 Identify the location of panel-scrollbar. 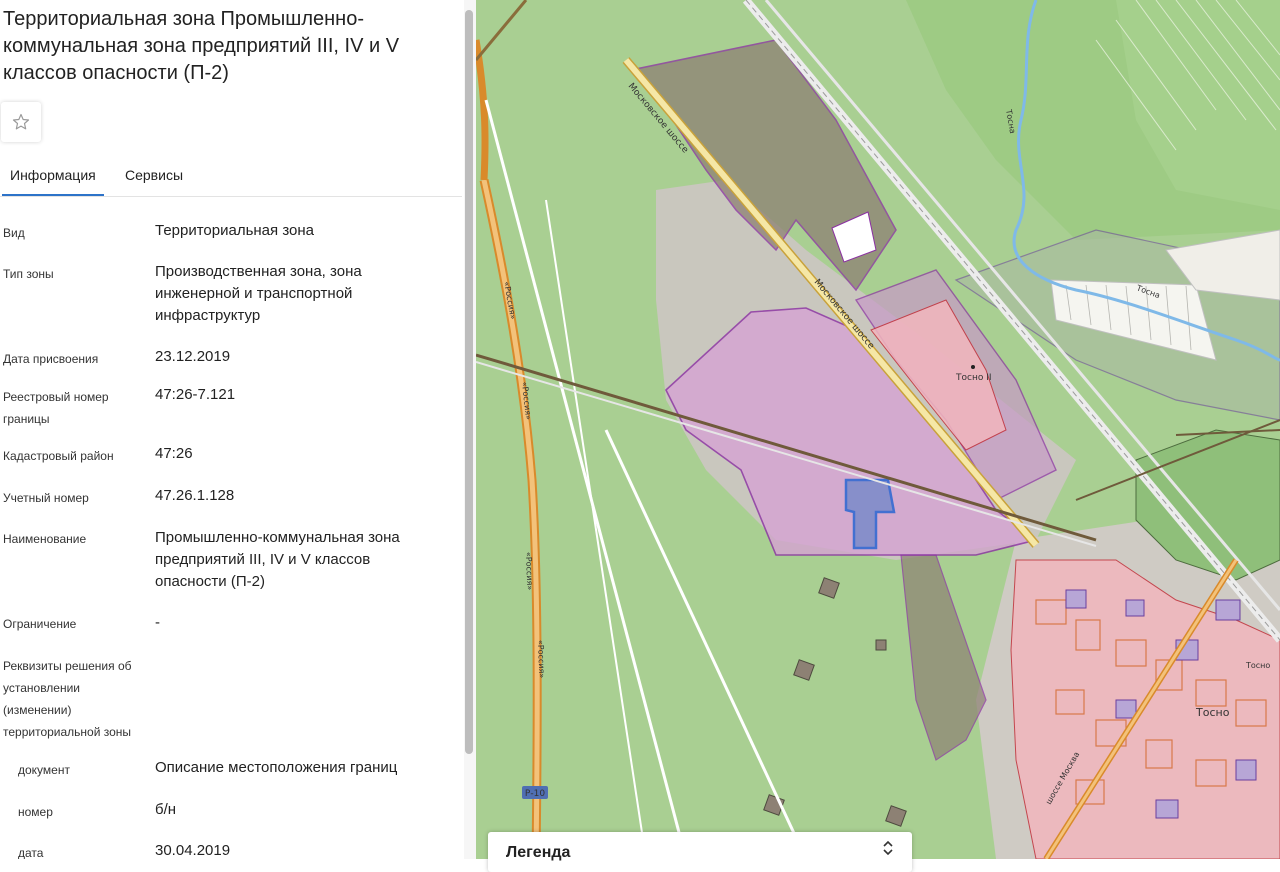
(470, 429).